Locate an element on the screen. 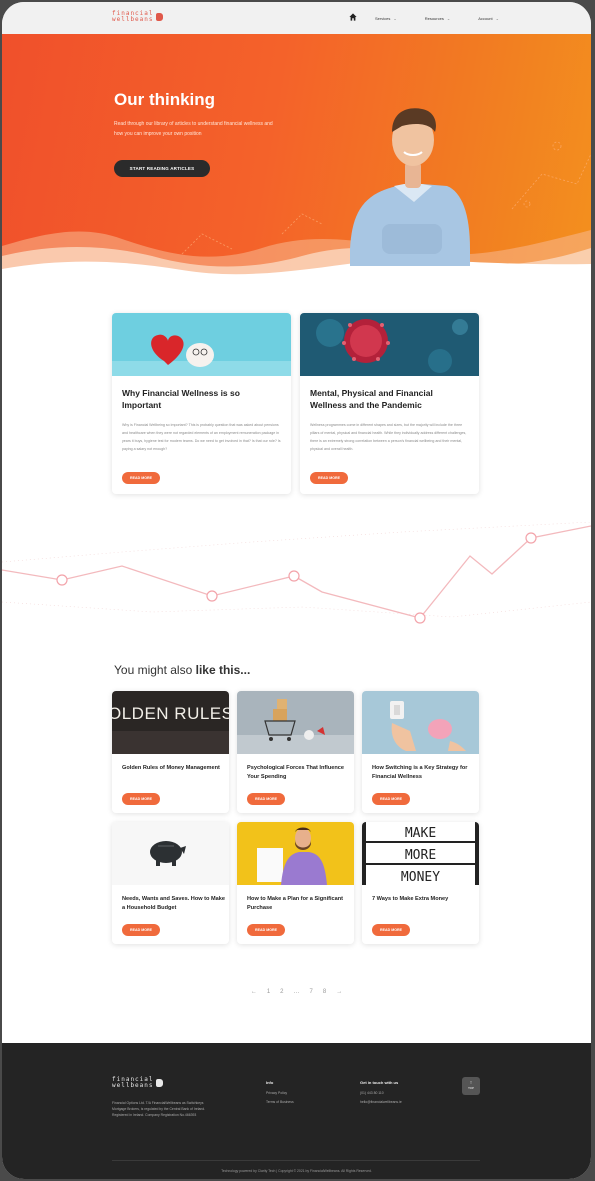 This screenshot has width=595, height=1181. nav-resources: Resources ⌄ is located at coordinates (437, 18).